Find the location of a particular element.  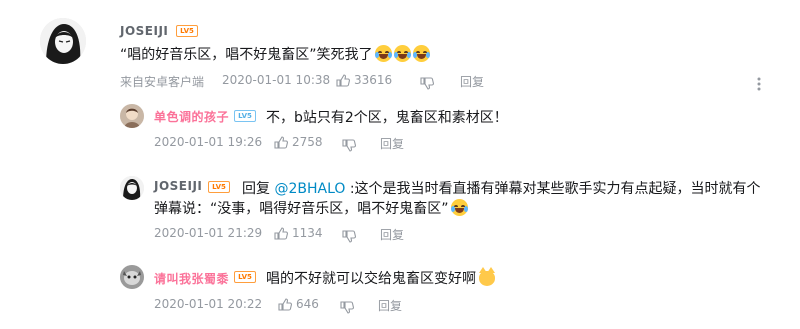

comment-time: 2020-01-01 10:38 is located at coordinates (276, 80).